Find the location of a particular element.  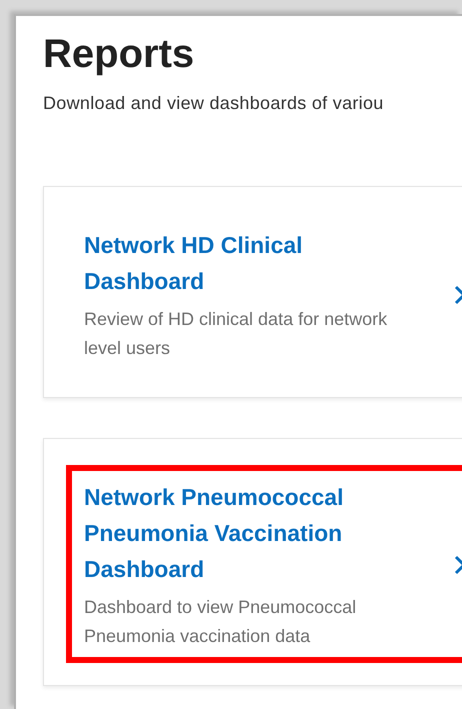

report-link: Network Pneumococcal Pneumonia Vaccination Dashboard is located at coordinates (254, 533).